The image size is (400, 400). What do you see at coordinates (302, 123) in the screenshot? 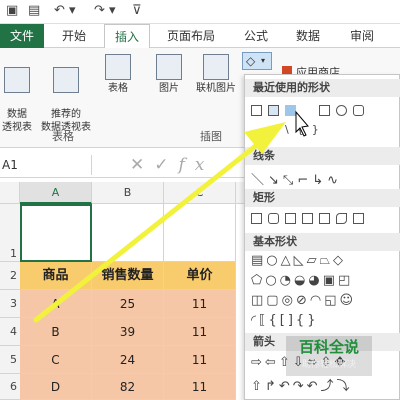
I see `mouse-cursor-icon` at bounding box center [302, 123].